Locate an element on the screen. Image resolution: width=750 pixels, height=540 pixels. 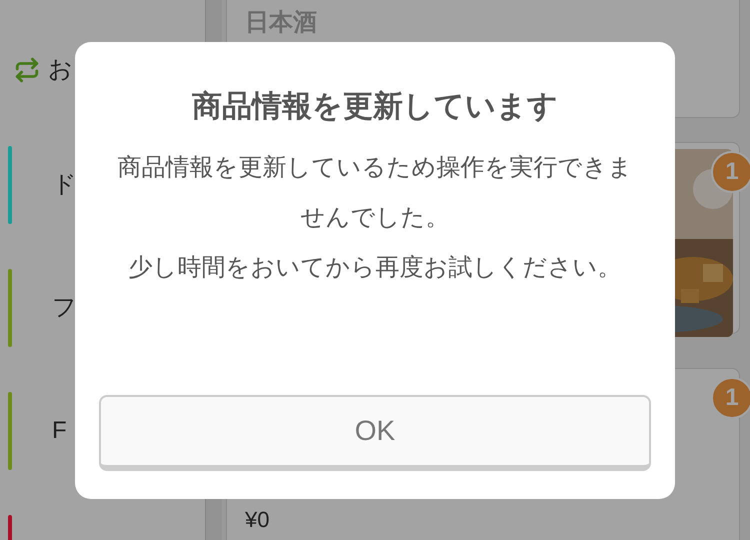
category-label: F is located at coordinates (59, 431).